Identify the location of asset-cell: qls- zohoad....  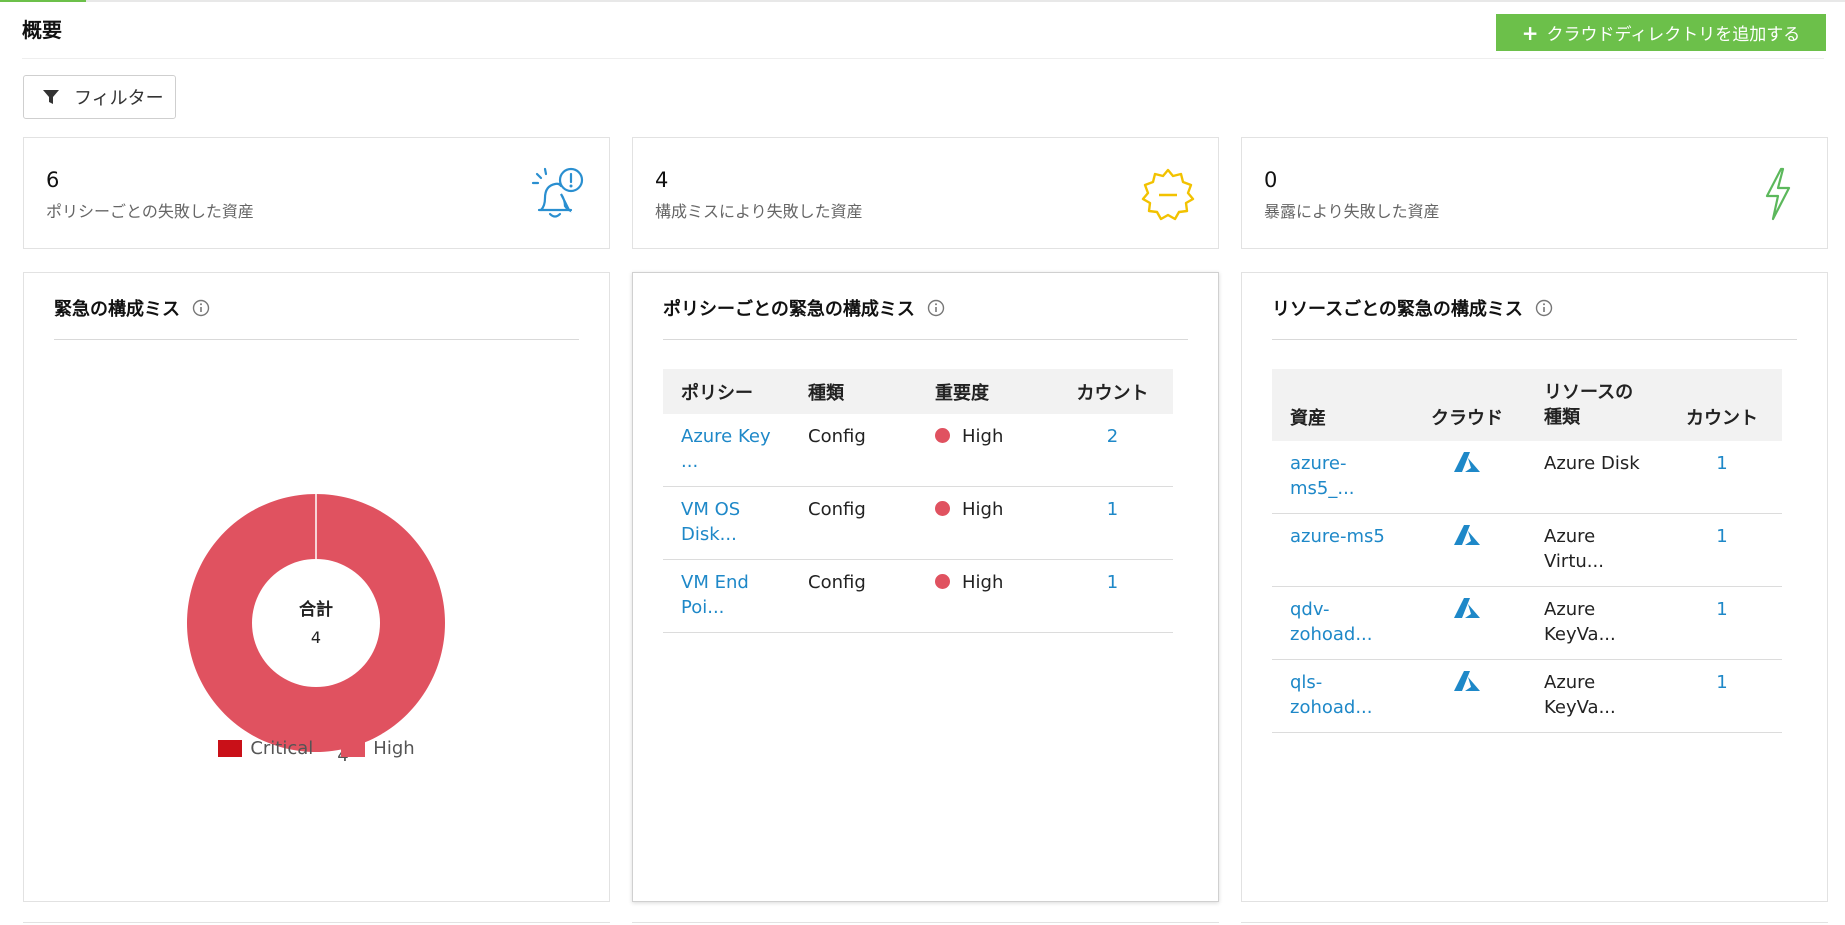
(1340, 696).